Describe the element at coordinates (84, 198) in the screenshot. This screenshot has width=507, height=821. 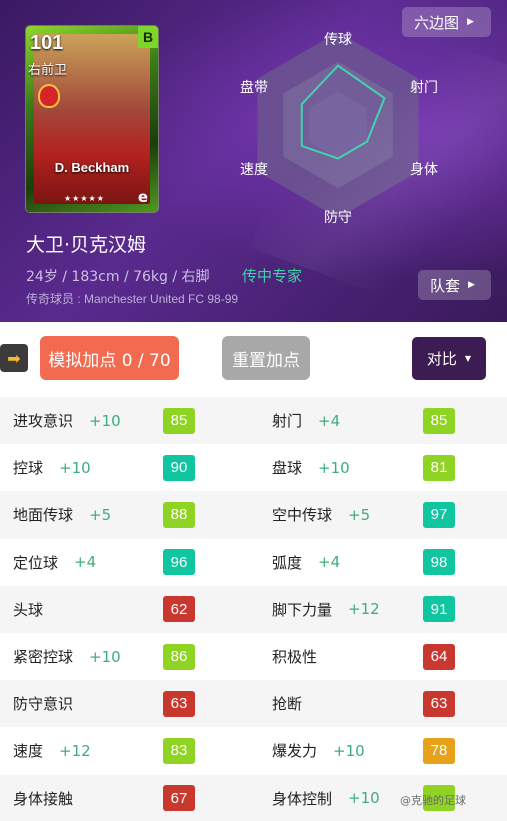
I see `card-stars: ★★★★★` at that location.